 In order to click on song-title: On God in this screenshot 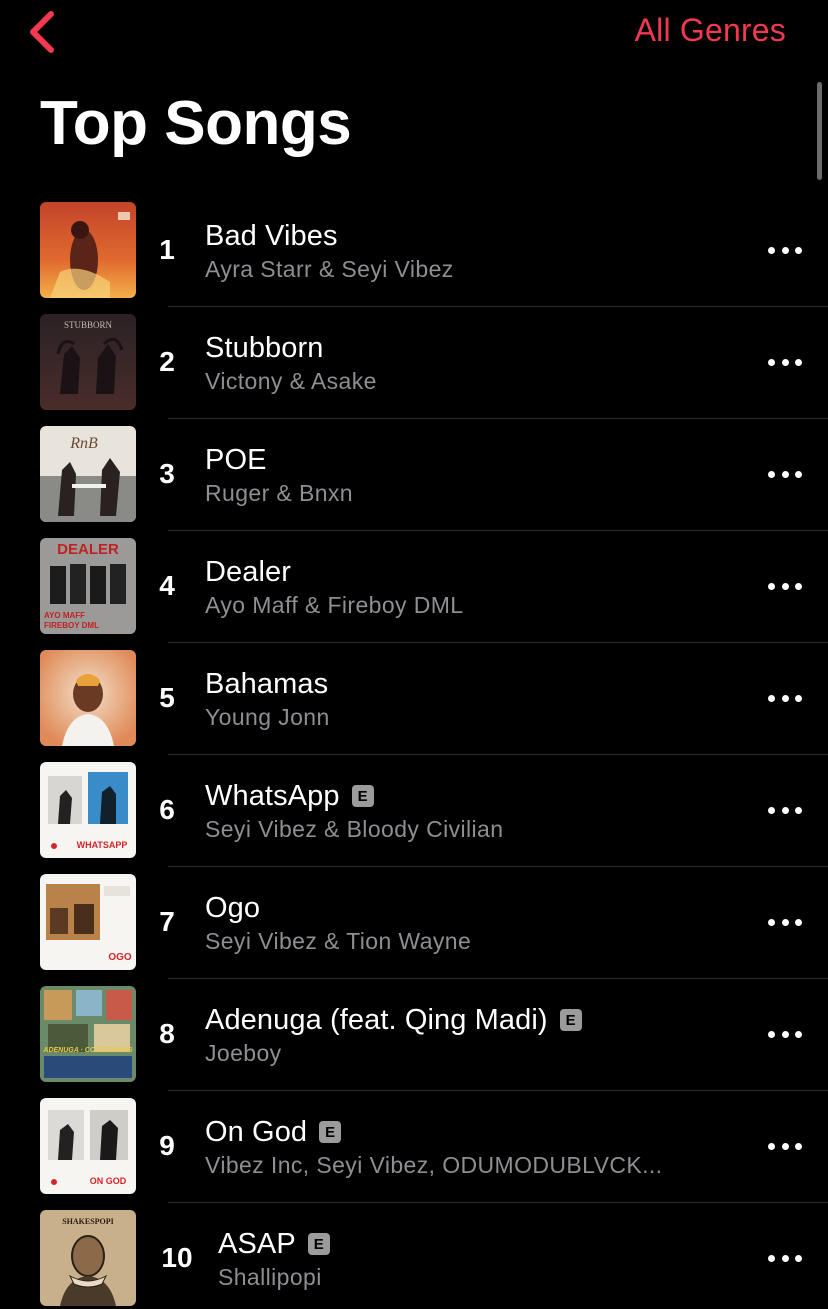, I will do `click(256, 1131)`.